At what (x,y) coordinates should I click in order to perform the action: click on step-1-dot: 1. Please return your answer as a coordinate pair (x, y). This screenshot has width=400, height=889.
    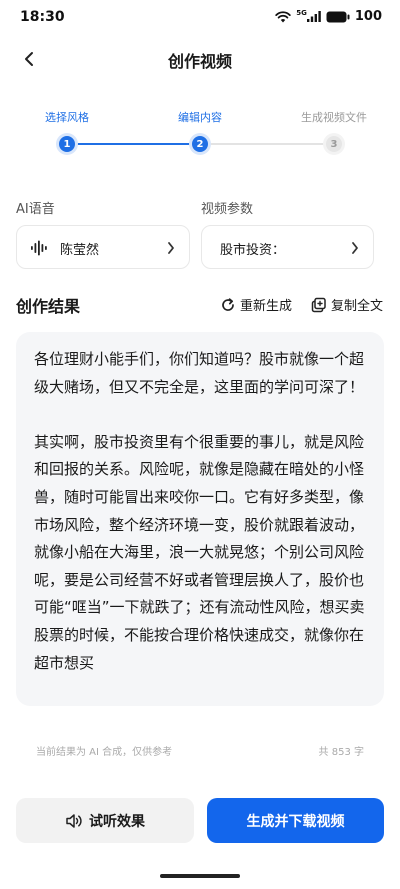
    Looking at the image, I should click on (67, 144).